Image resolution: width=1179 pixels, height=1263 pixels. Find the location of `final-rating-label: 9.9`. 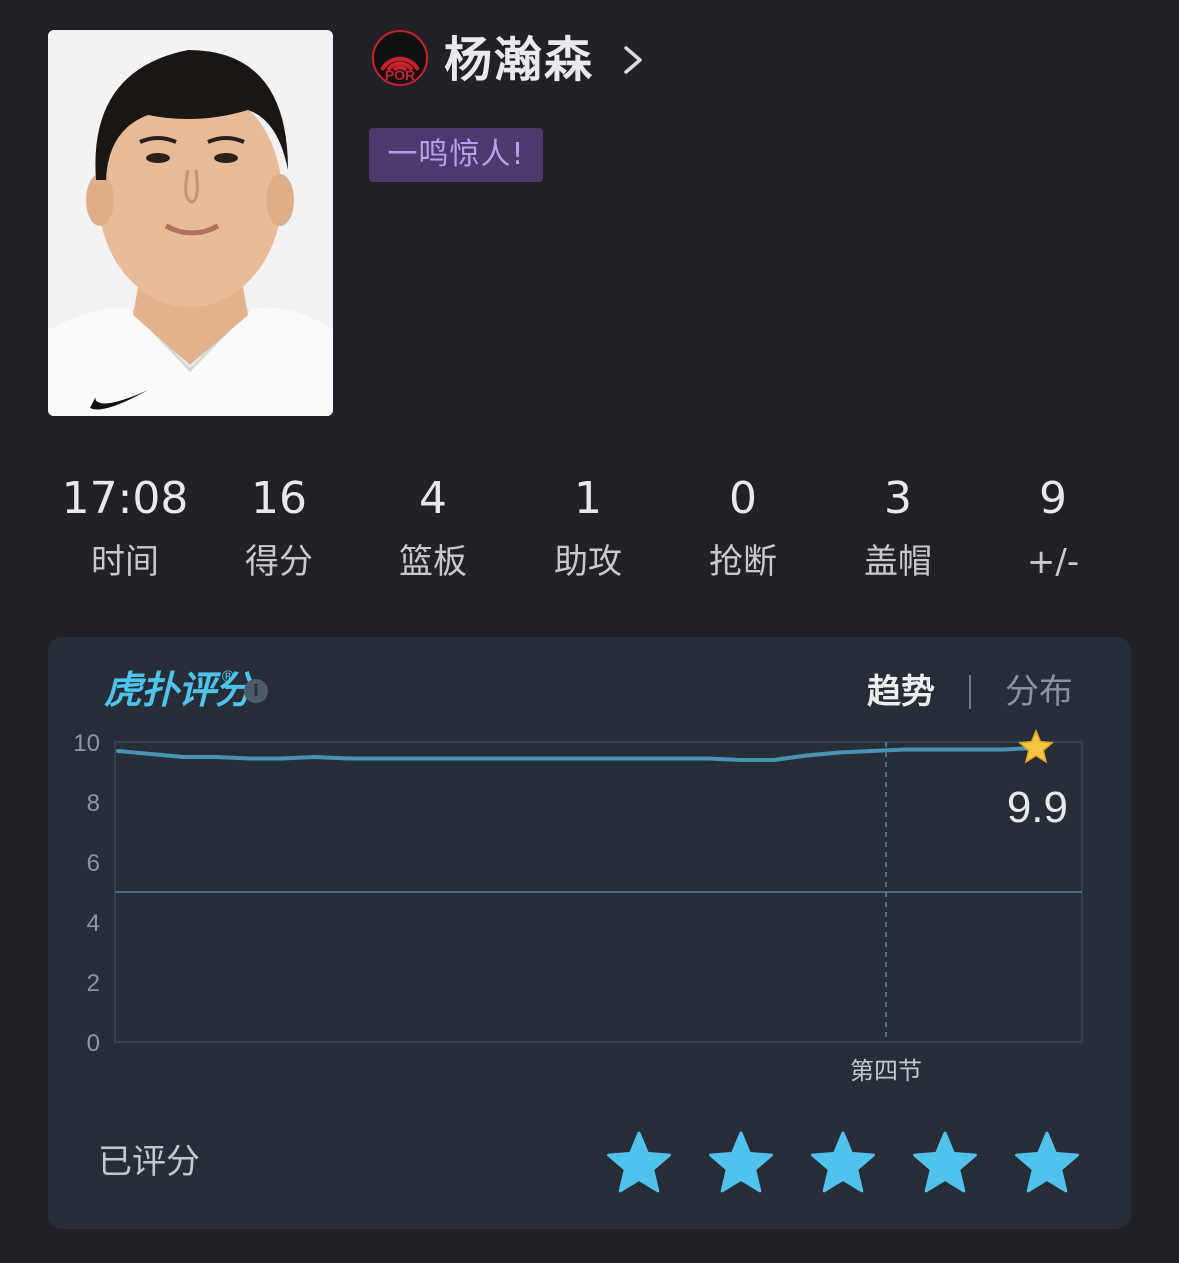

final-rating-label: 9.9 is located at coordinates (1037, 807).